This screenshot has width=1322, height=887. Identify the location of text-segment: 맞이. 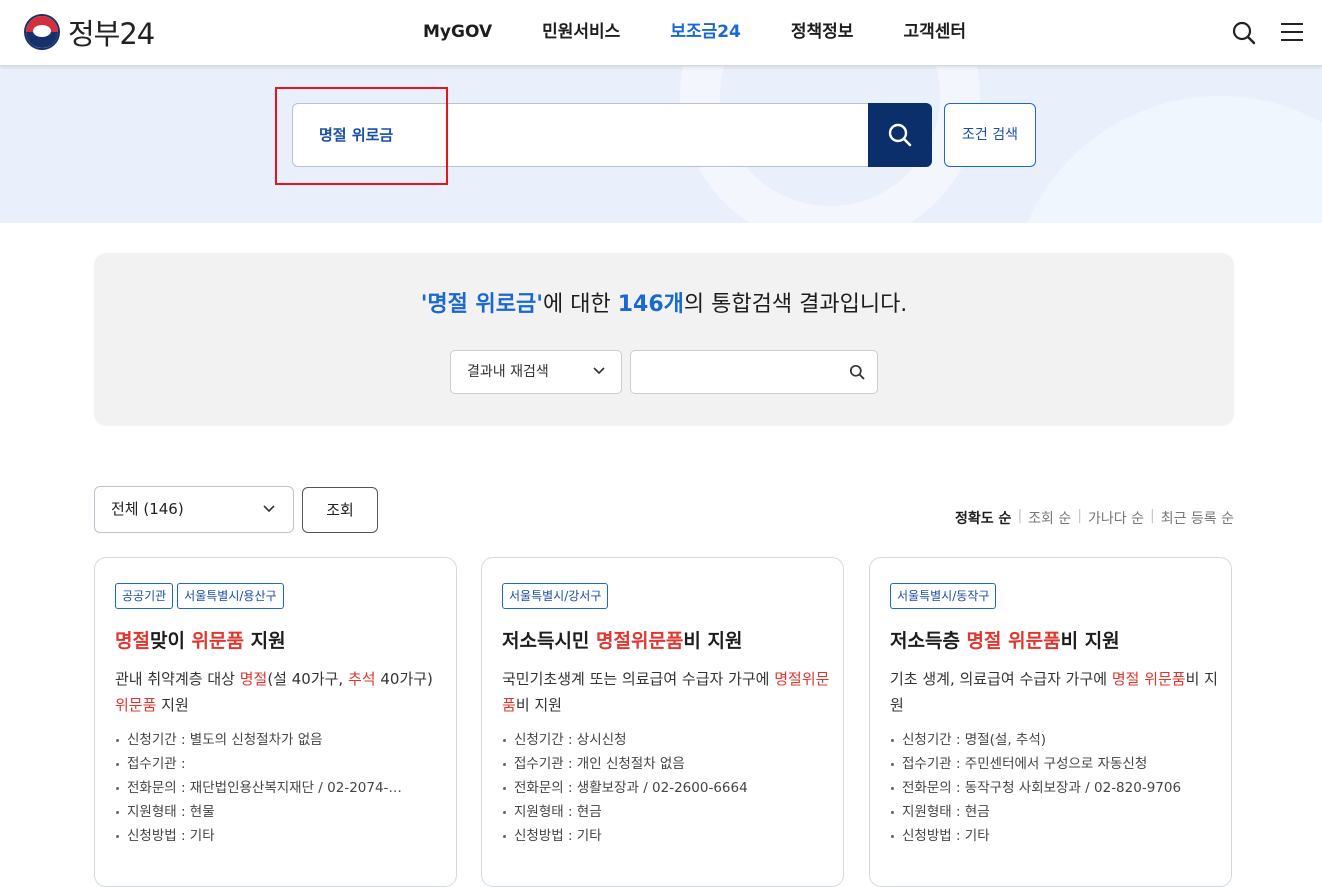
(170, 641).